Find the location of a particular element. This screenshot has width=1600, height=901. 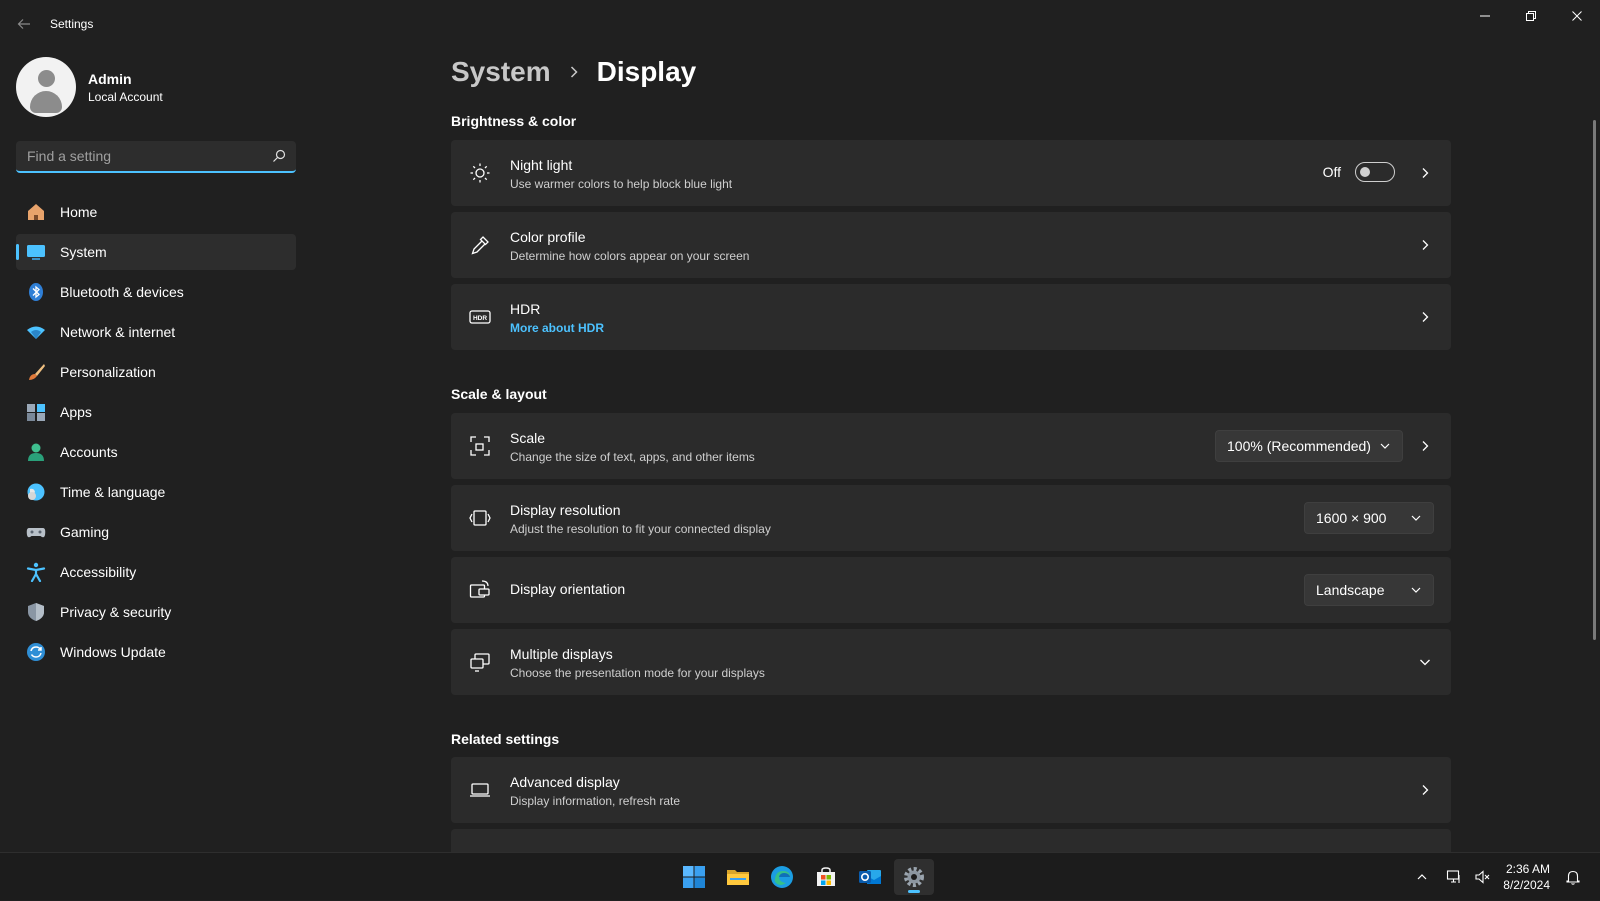

sidebar-item-gaming: Gaming is located at coordinates (156, 532).